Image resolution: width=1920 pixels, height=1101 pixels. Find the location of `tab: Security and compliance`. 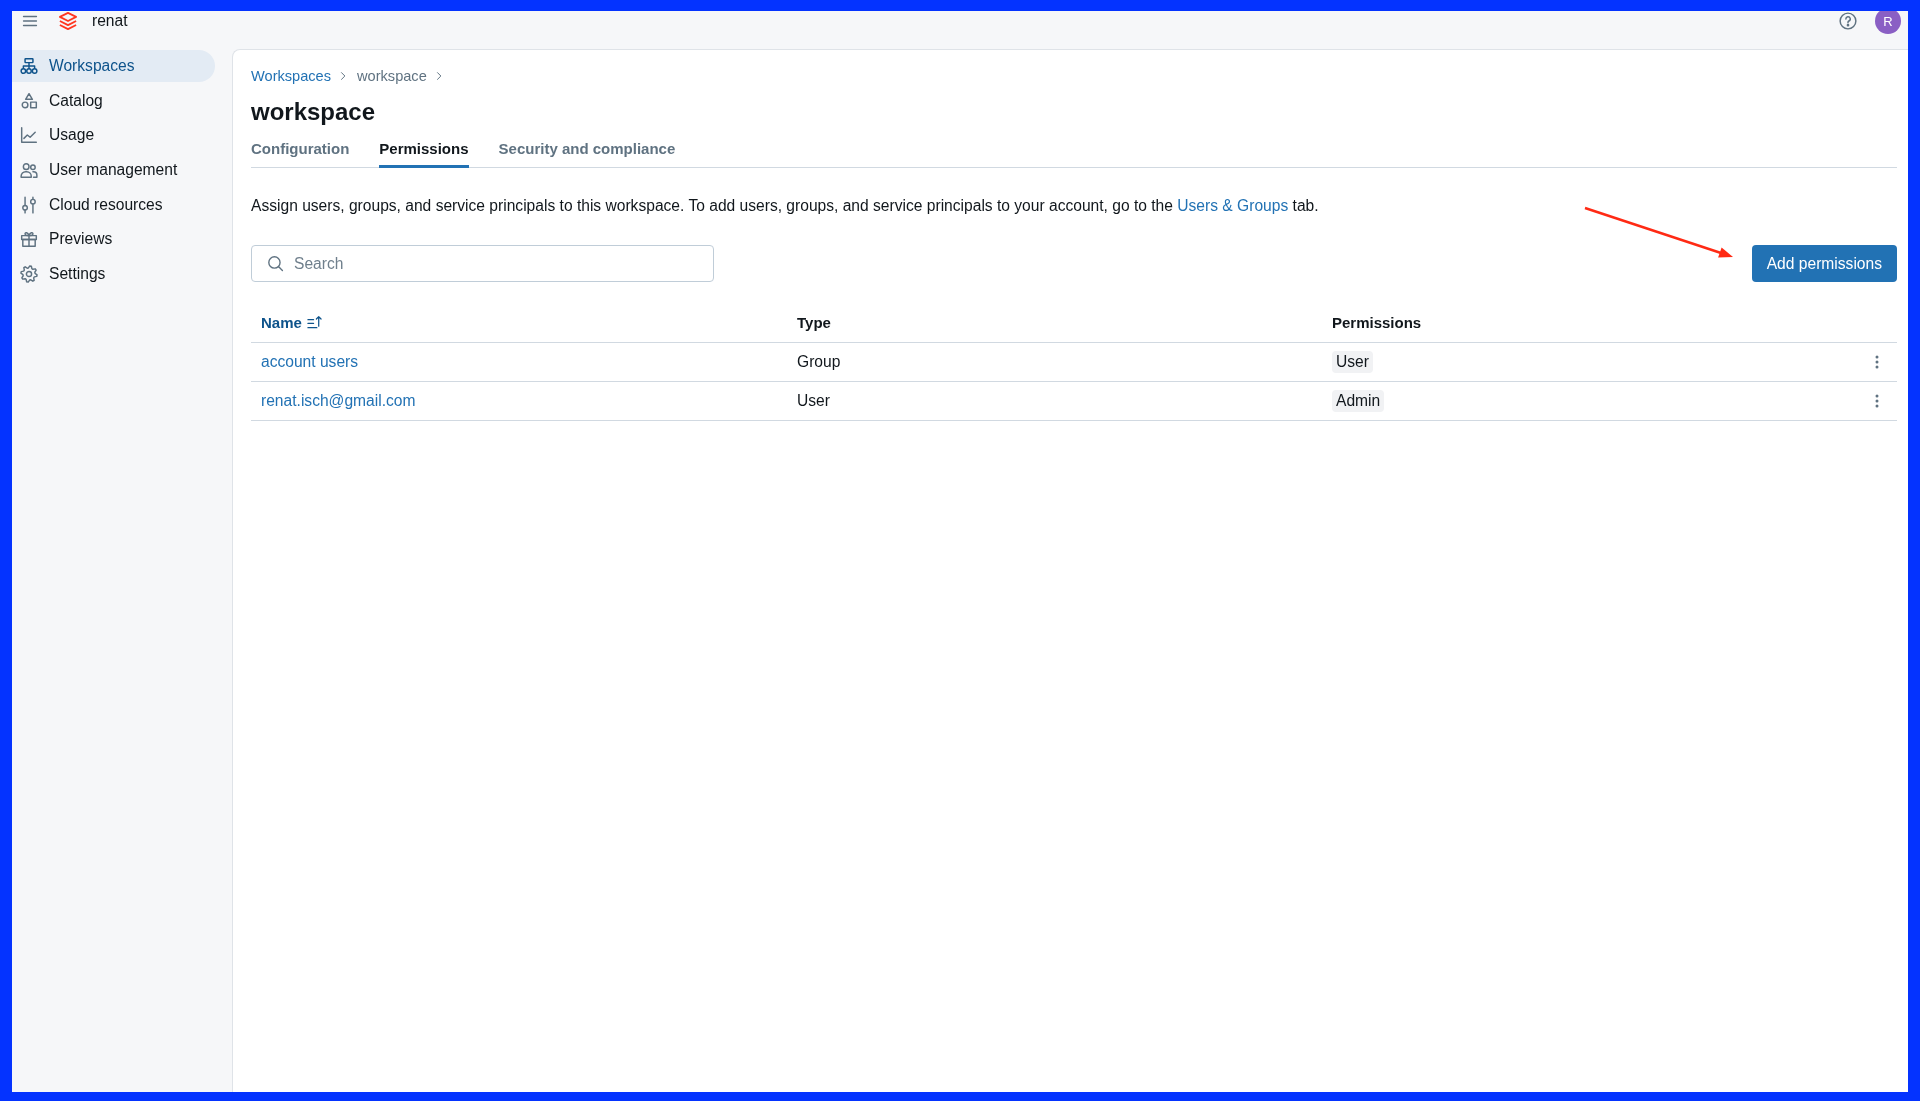

tab: Security and compliance is located at coordinates (587, 150).